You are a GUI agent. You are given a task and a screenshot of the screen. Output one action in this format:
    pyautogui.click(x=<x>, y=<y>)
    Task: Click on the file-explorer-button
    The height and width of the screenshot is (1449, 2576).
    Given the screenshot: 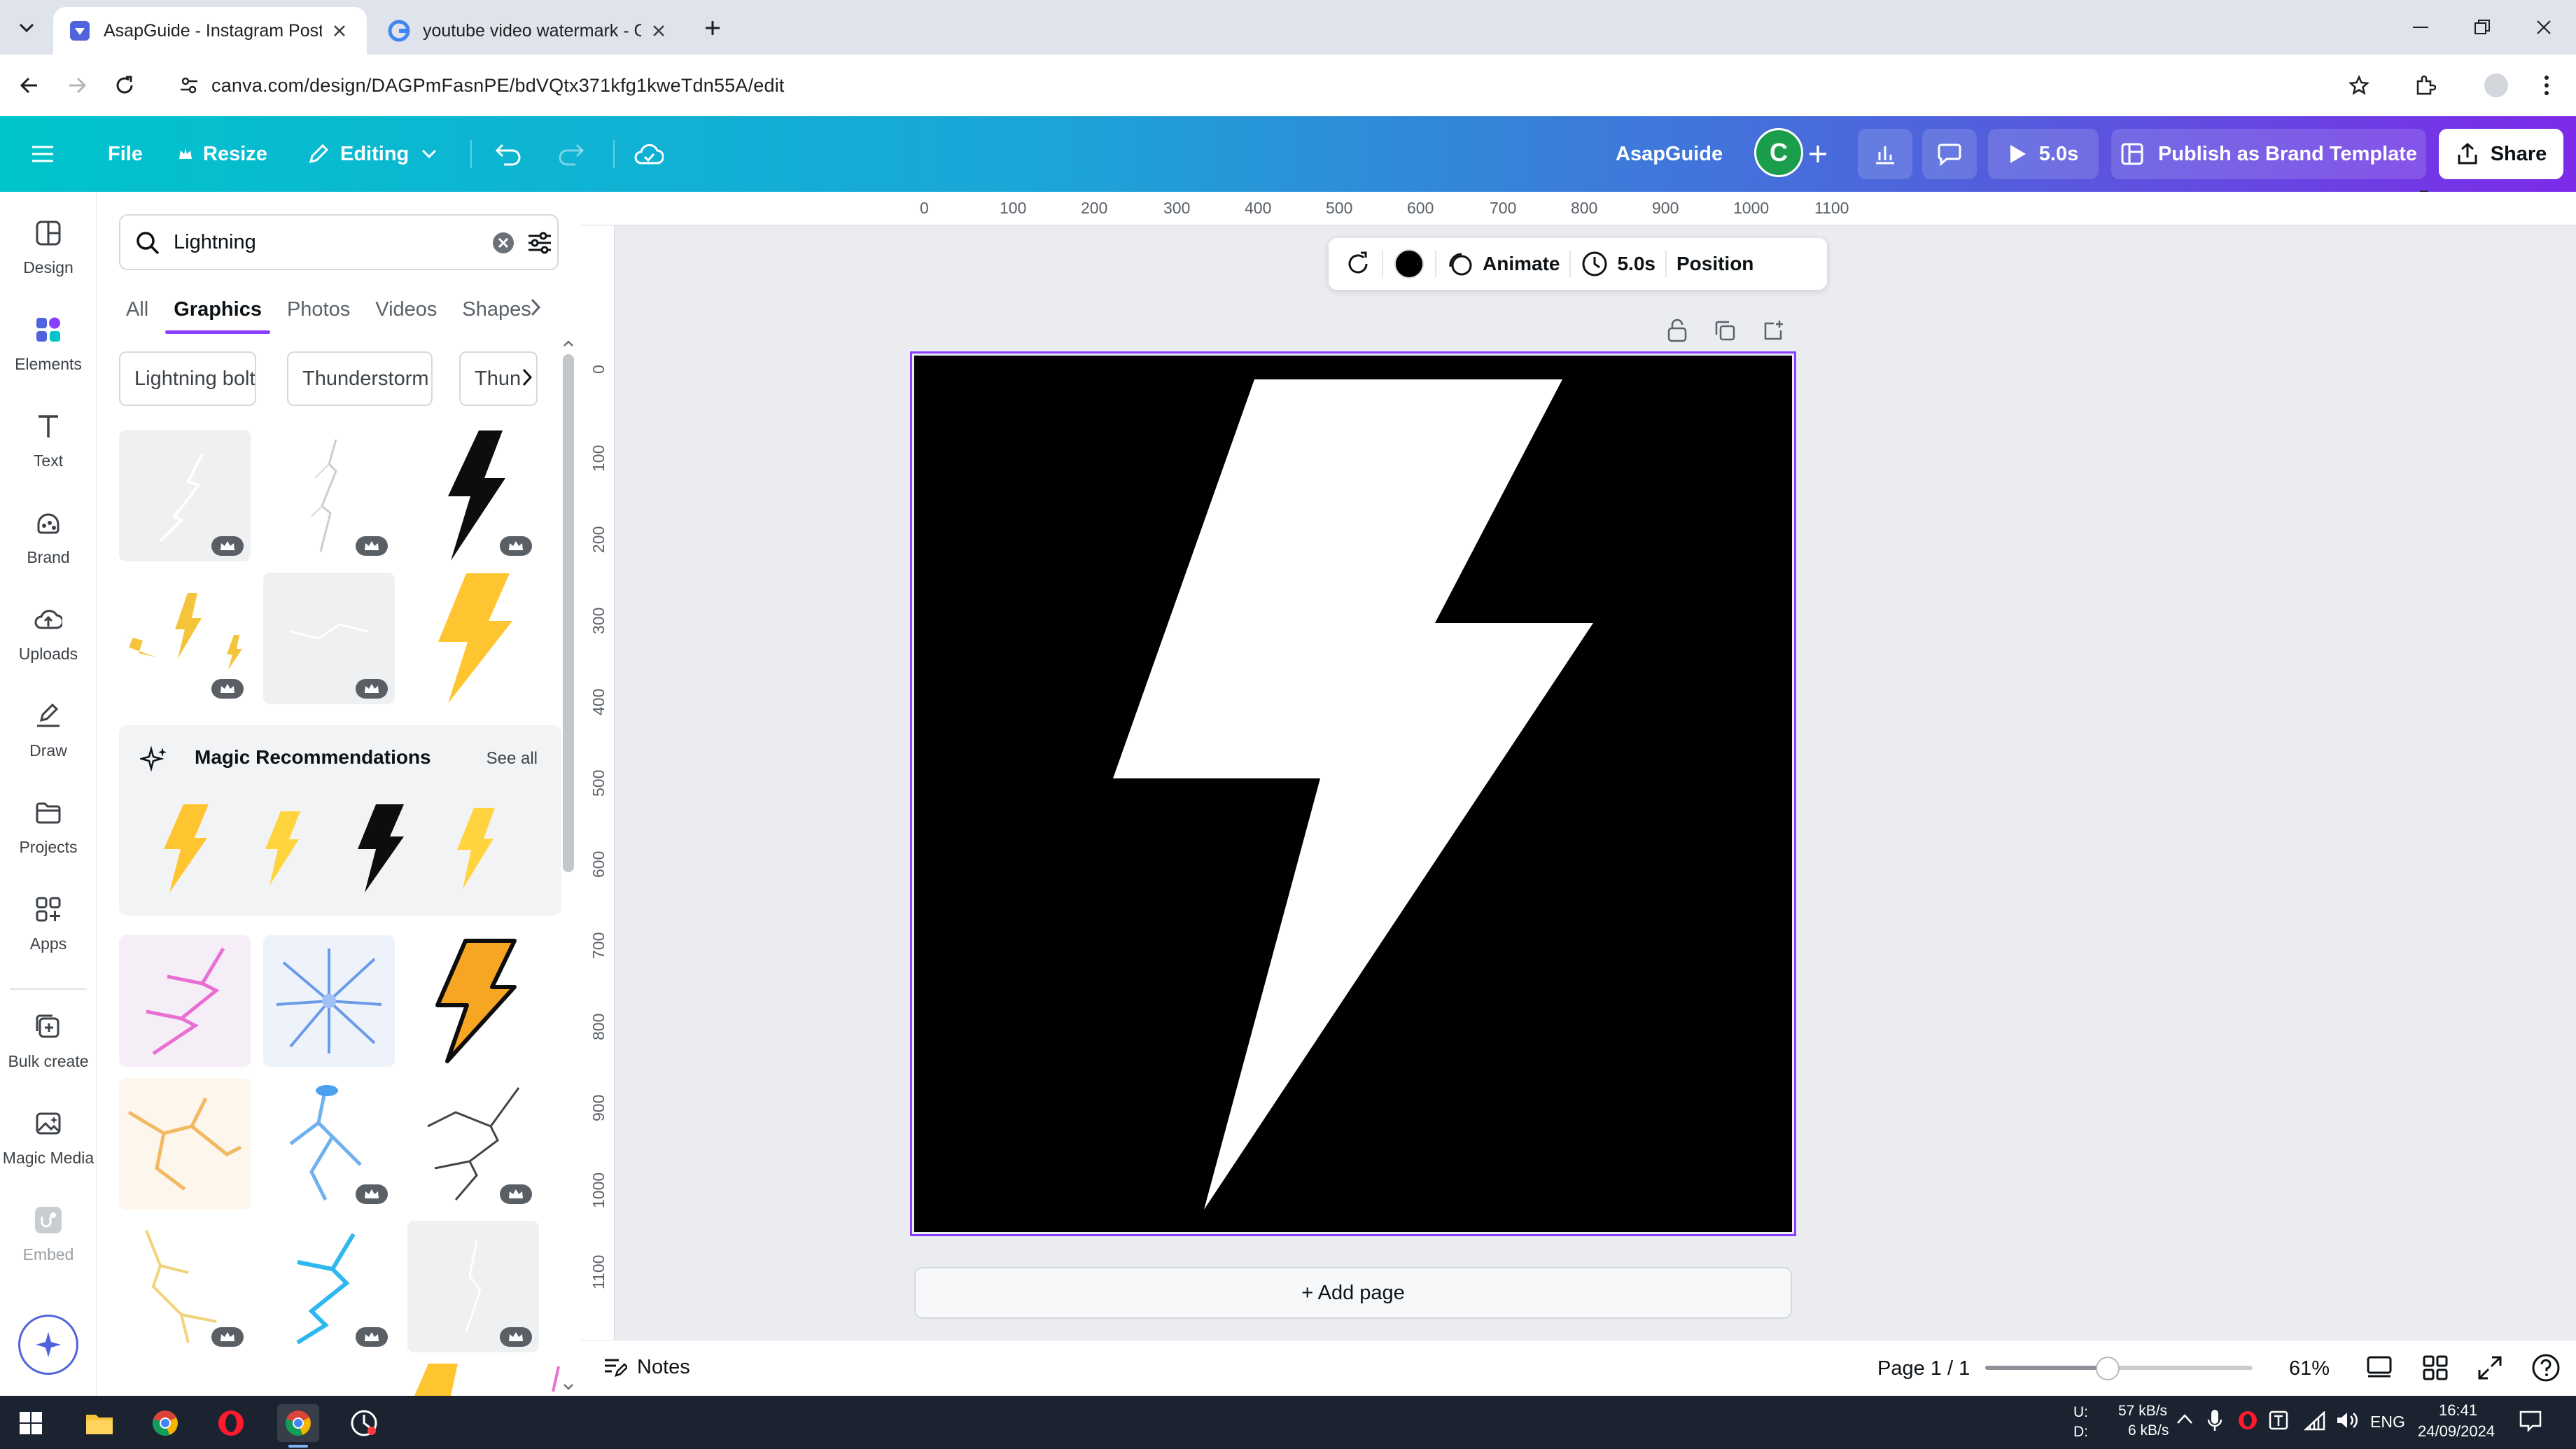 What is the action you would take?
    pyautogui.click(x=99, y=1423)
    